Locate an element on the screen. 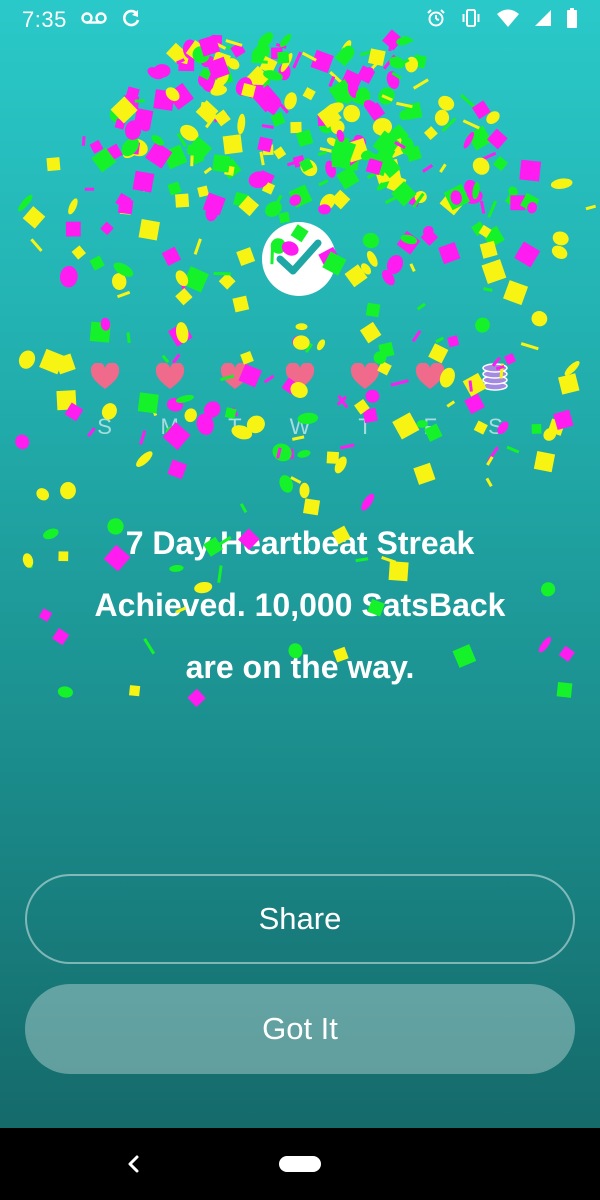 Image resolution: width=600 pixels, height=1200 pixels. streak-day: T is located at coordinates (234, 400).